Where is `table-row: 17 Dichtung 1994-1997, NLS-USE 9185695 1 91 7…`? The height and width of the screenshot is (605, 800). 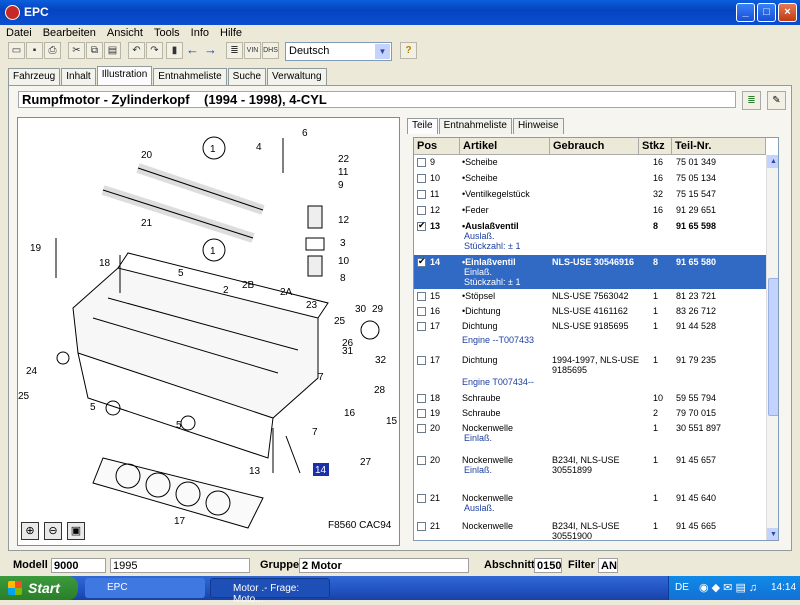
table-row: 17 Dichtung 1994-1997, NLS-USE 9185695 1 91 7… is located at coordinates (590, 372).